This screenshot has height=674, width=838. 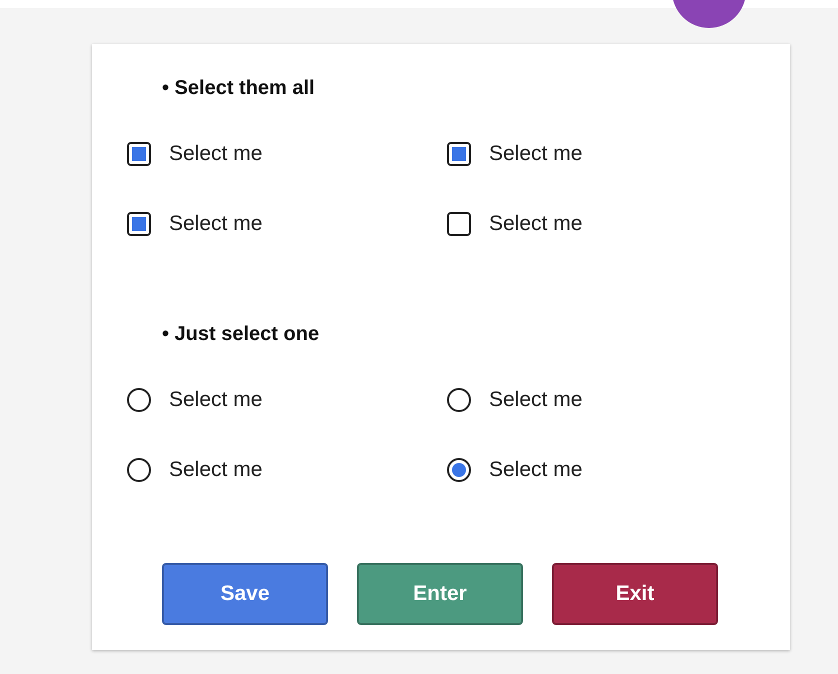 What do you see at coordinates (238, 88) in the screenshot?
I see `section-heading: • Select them all` at bounding box center [238, 88].